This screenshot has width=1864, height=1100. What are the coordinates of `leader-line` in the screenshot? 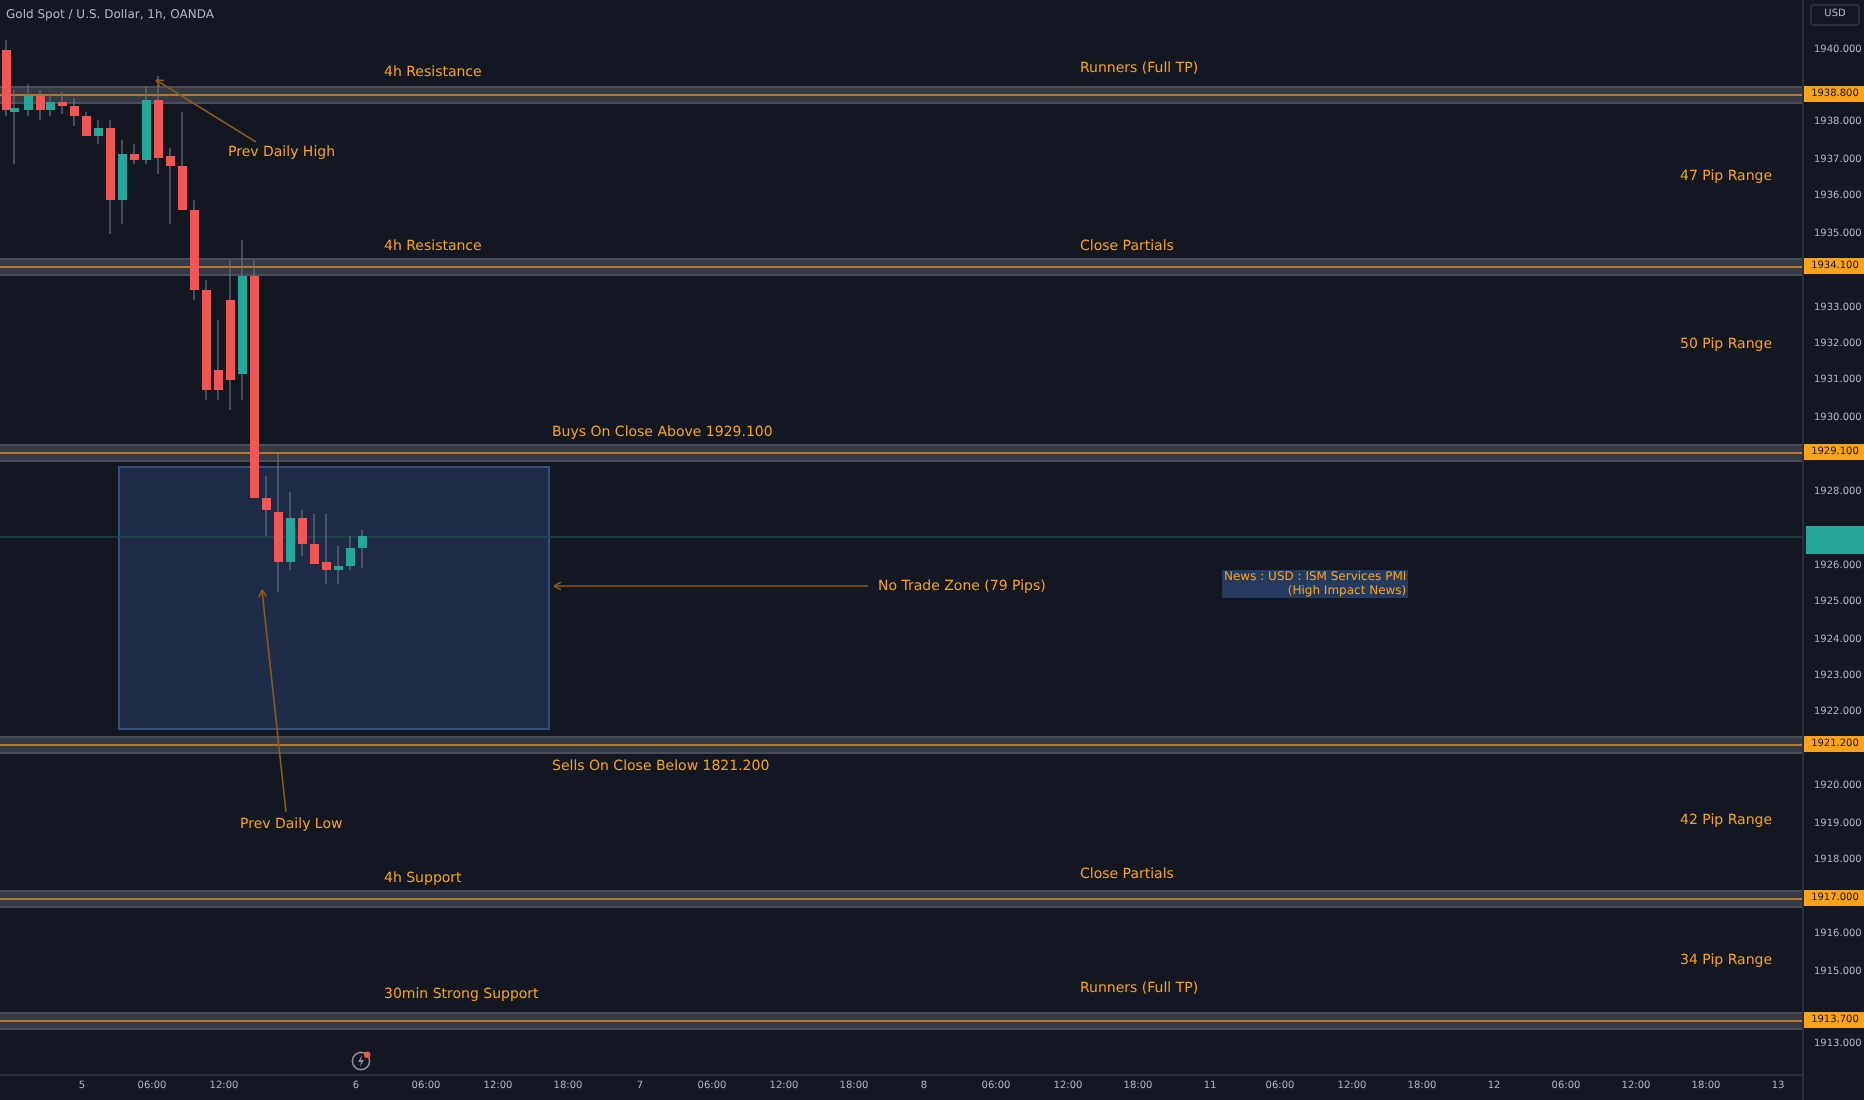 It's located at (206, 111).